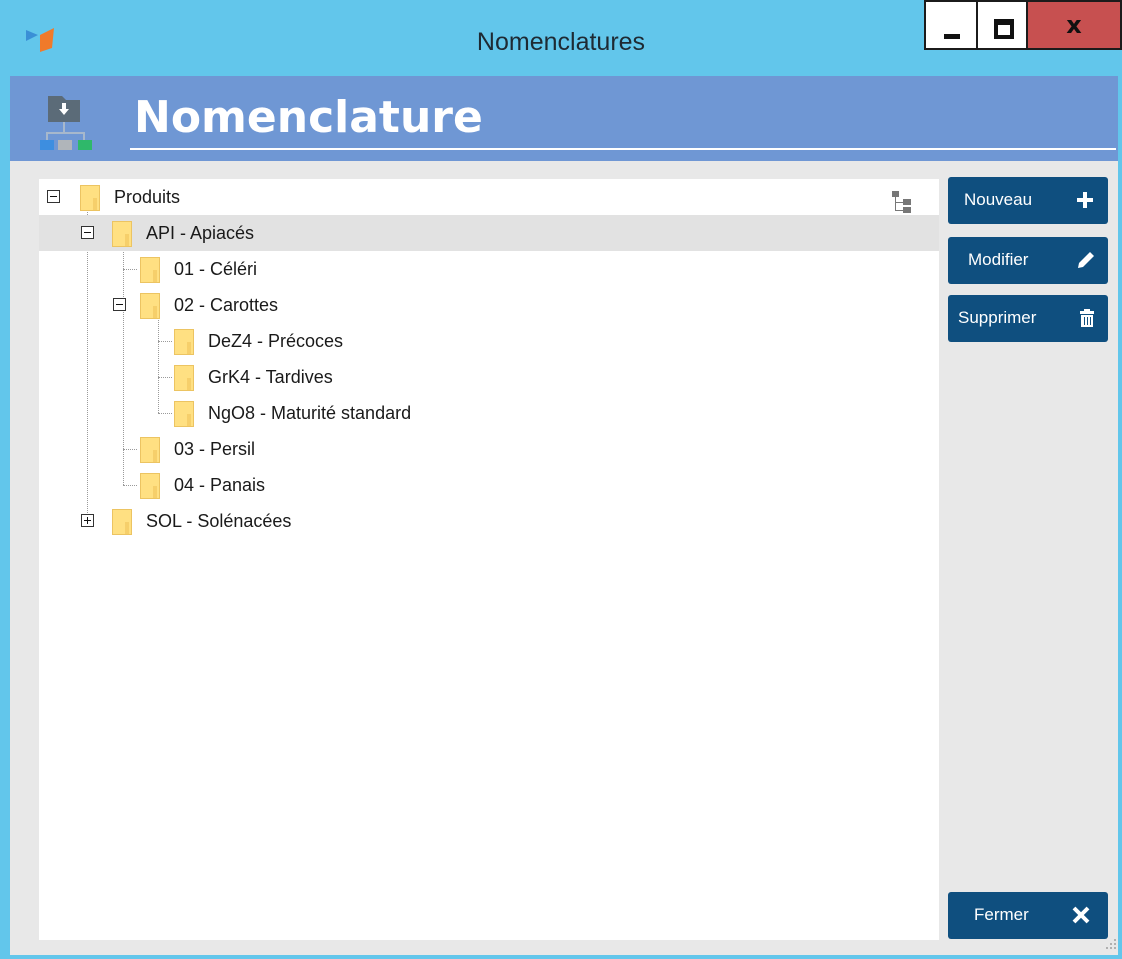  Describe the element at coordinates (219, 521) in the screenshot. I see `tree-node-label: SOL - Solénacées` at that location.